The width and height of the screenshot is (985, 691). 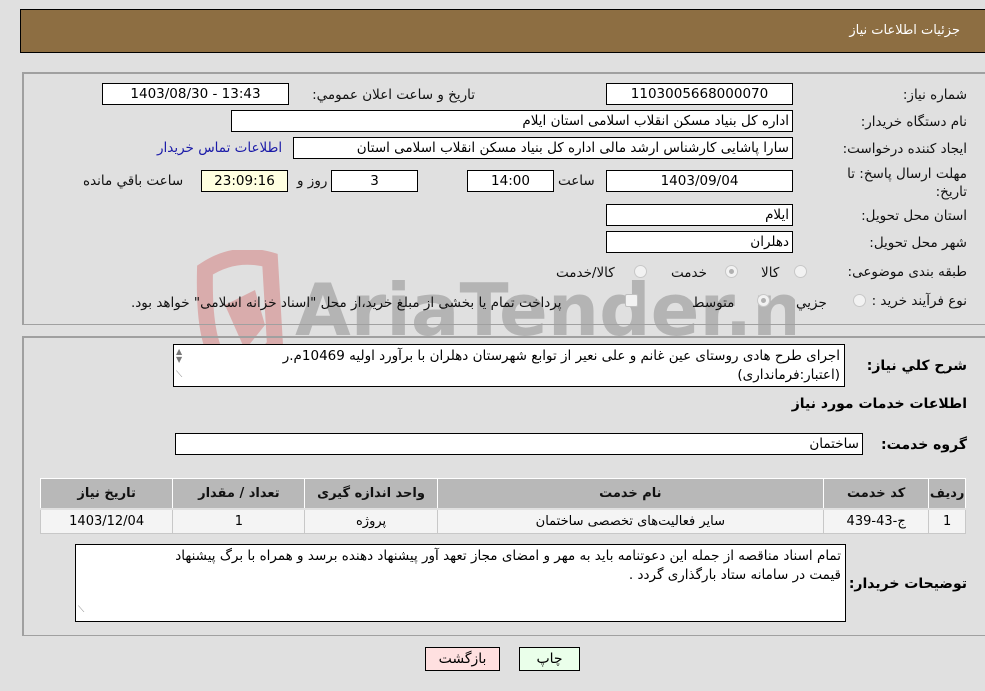 What do you see at coordinates (106, 494) in the screenshot?
I see `col-header-need-date: تاريخ نياز` at bounding box center [106, 494].